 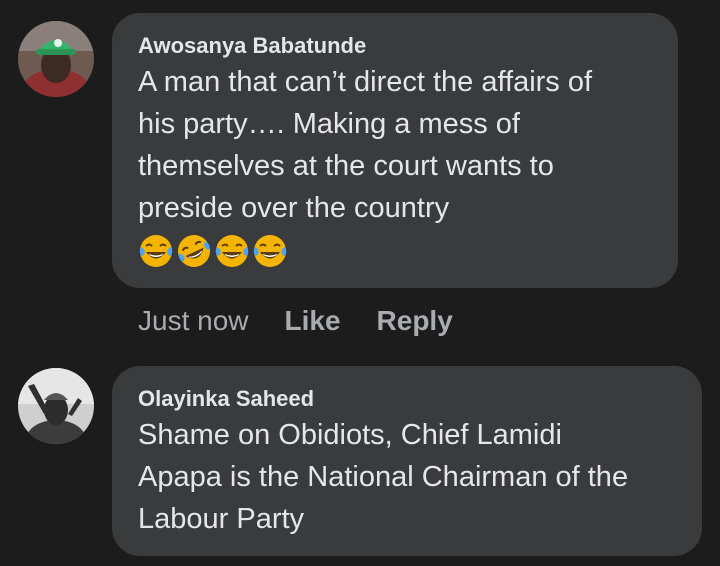 I want to click on comment-text-line: his party…. Making a mess of, so click(x=329, y=124).